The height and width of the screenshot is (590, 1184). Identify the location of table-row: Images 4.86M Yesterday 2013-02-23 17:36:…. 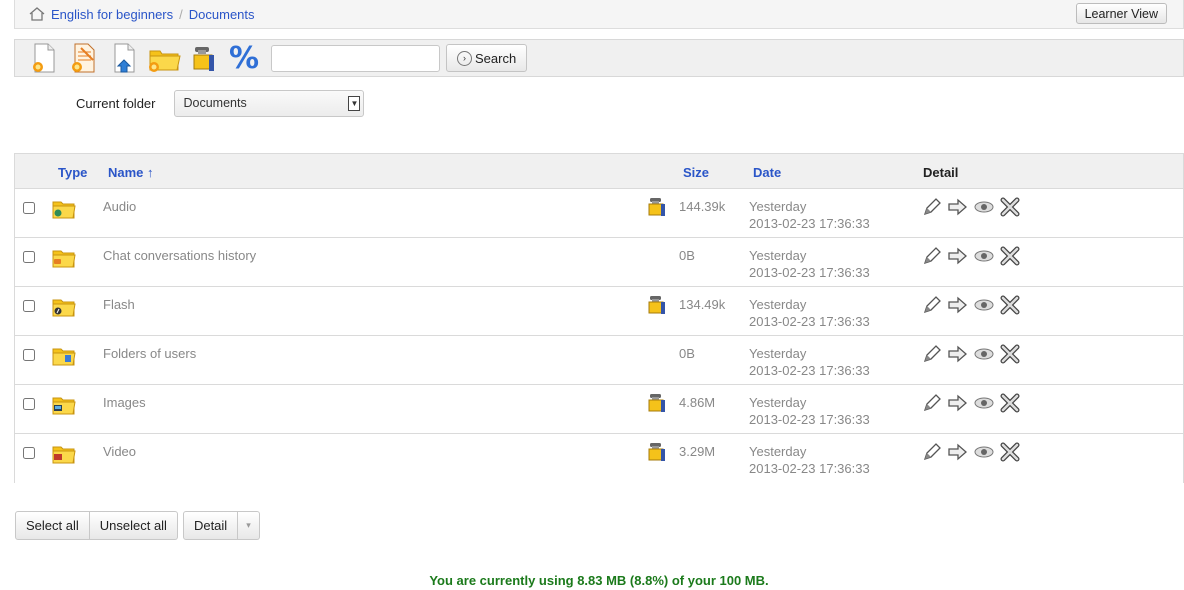
(599, 409).